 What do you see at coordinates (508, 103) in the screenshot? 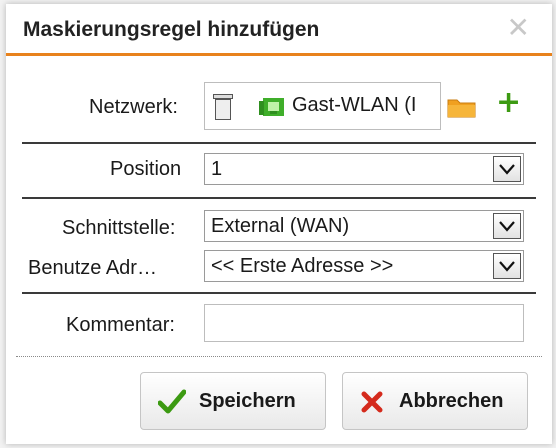
I see `plus-icon: +` at bounding box center [508, 103].